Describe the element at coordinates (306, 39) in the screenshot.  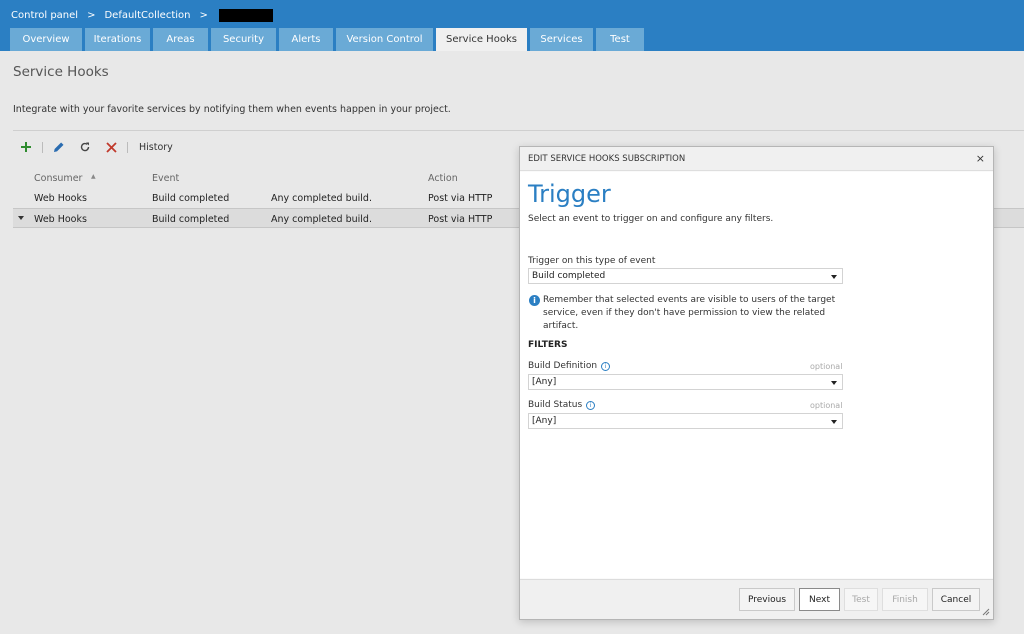
I see `tab-alerts: Alerts` at that location.